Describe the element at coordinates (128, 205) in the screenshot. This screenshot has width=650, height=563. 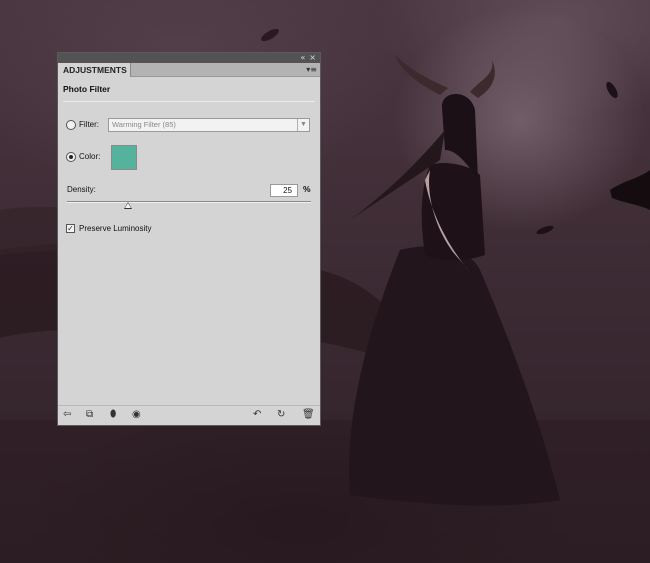
I see `density-slider-thumb` at that location.